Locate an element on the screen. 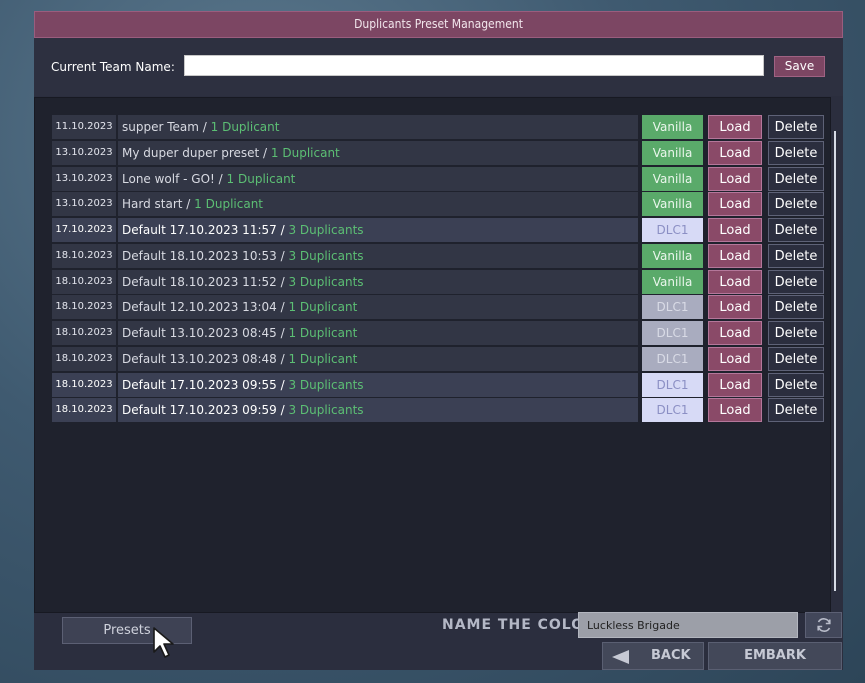 Image resolution: width=865 pixels, height=683 pixels. preset-name-cell: My duper duper preset / 1 Duplicant is located at coordinates (378, 152).